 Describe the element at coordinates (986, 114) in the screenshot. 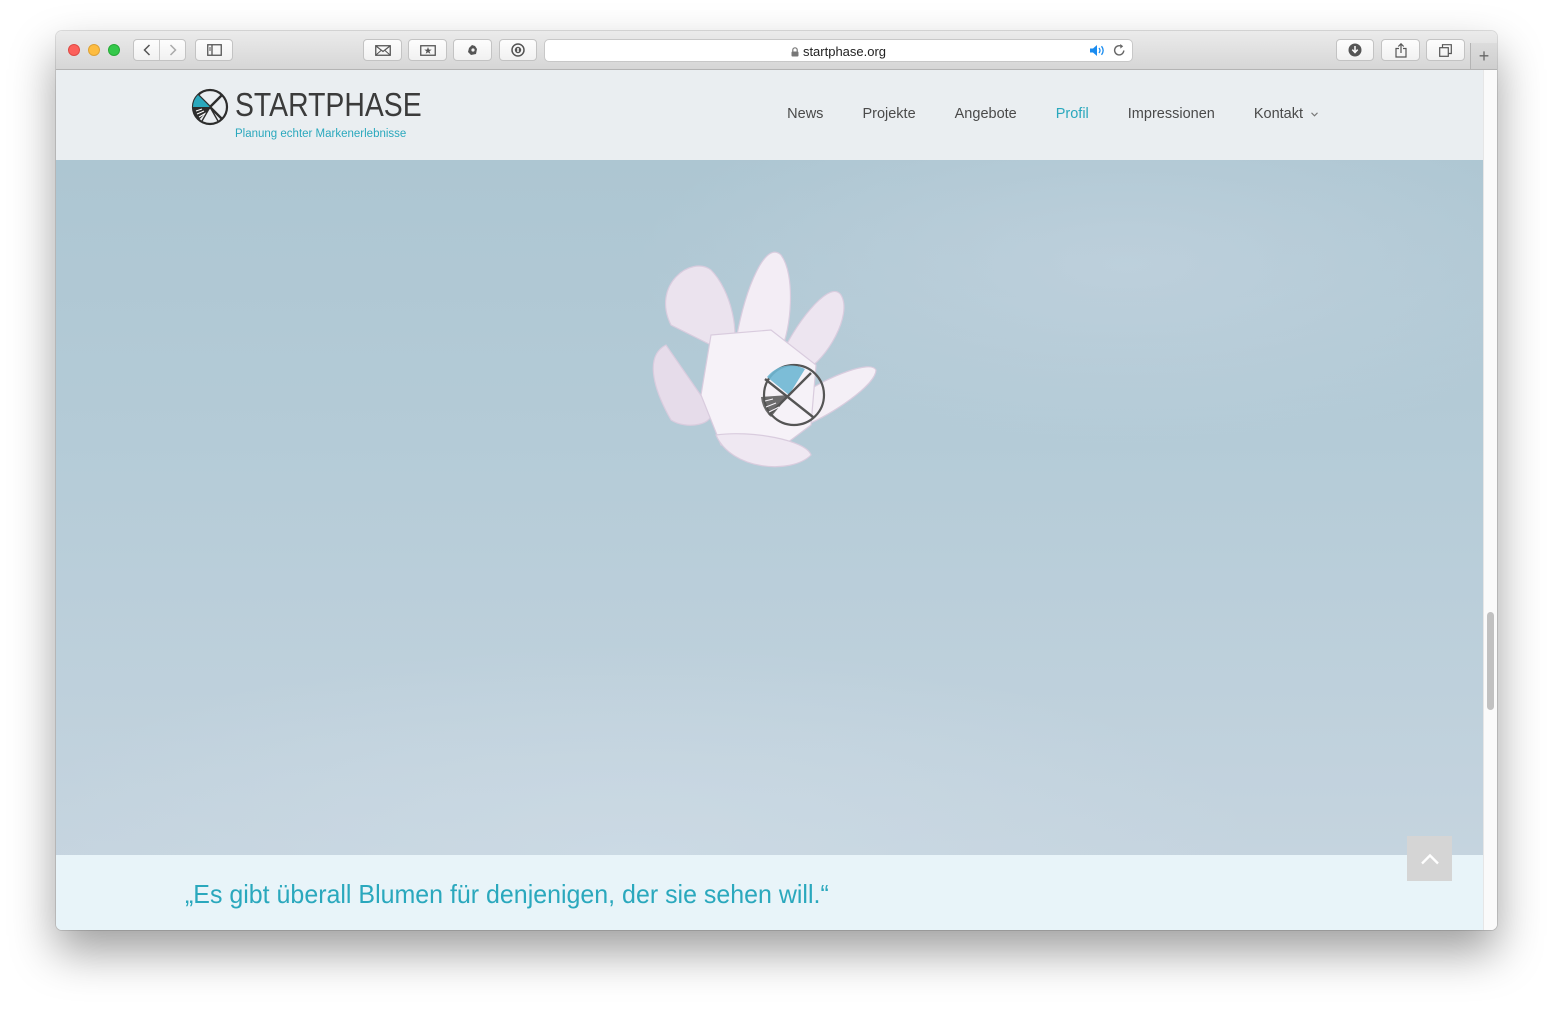

I see `nav-angebote: Angebote` at that location.